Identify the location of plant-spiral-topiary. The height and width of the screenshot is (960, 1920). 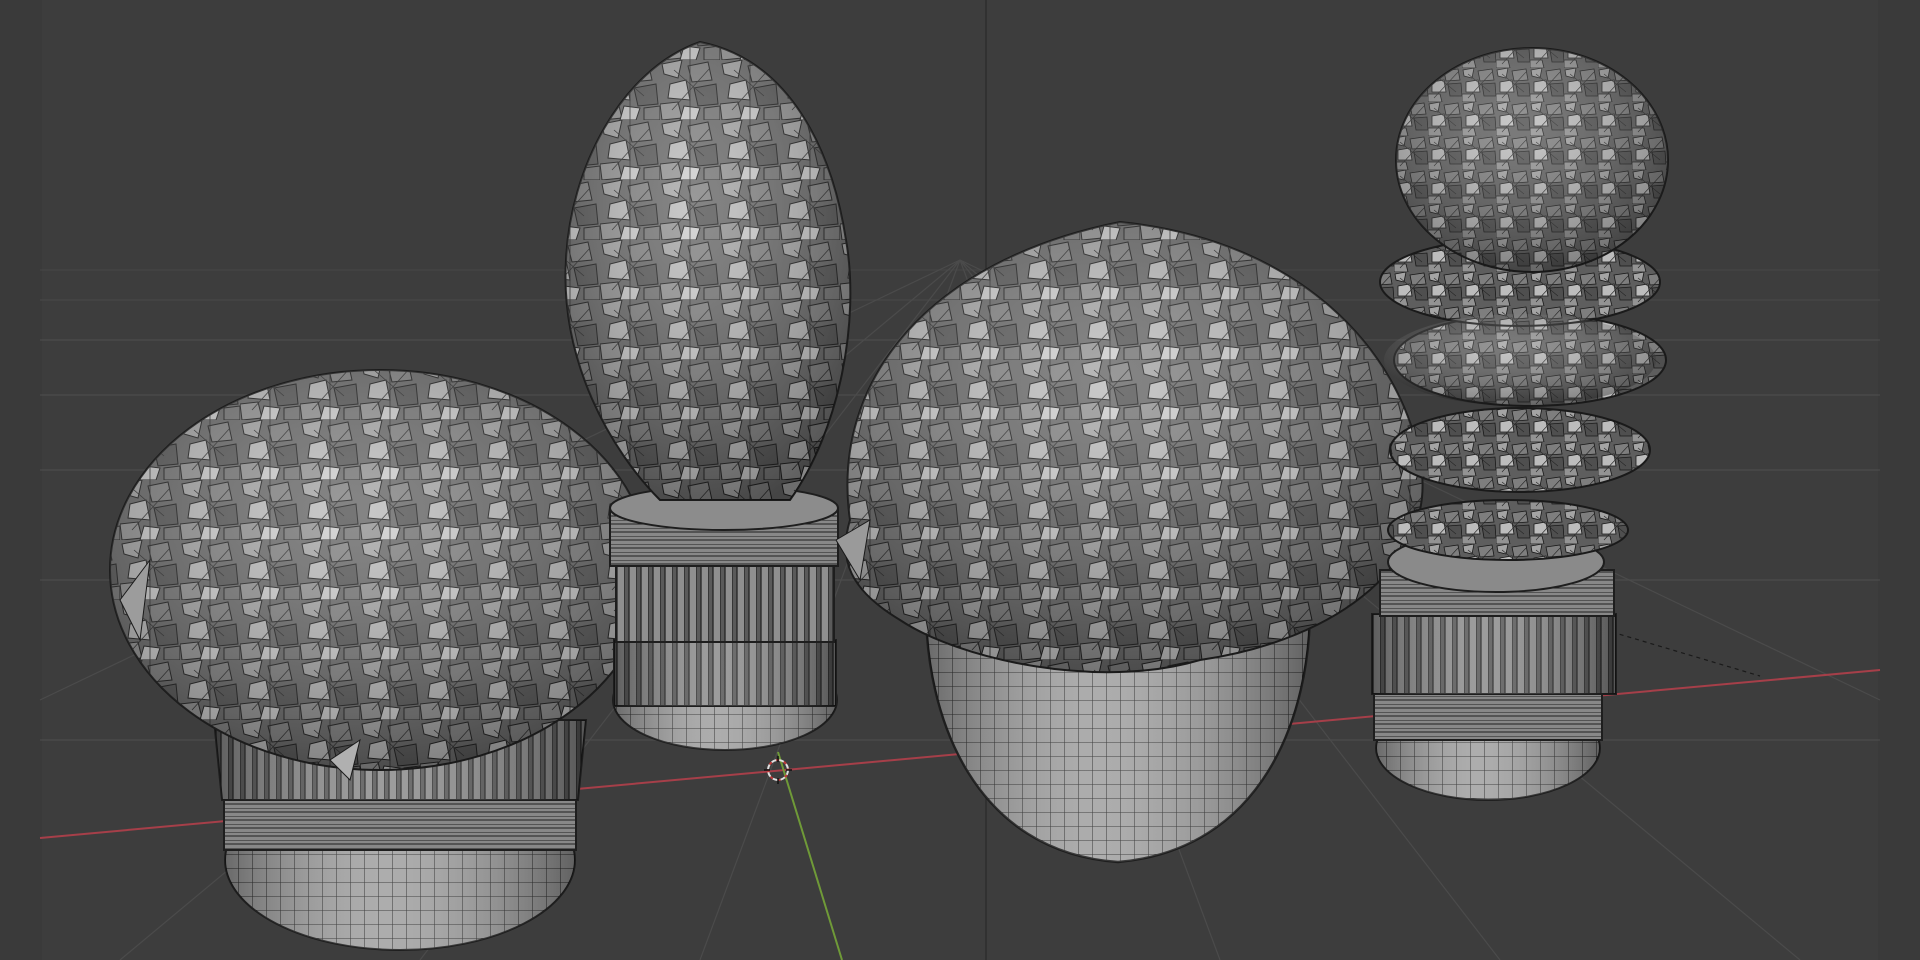
(1520, 424).